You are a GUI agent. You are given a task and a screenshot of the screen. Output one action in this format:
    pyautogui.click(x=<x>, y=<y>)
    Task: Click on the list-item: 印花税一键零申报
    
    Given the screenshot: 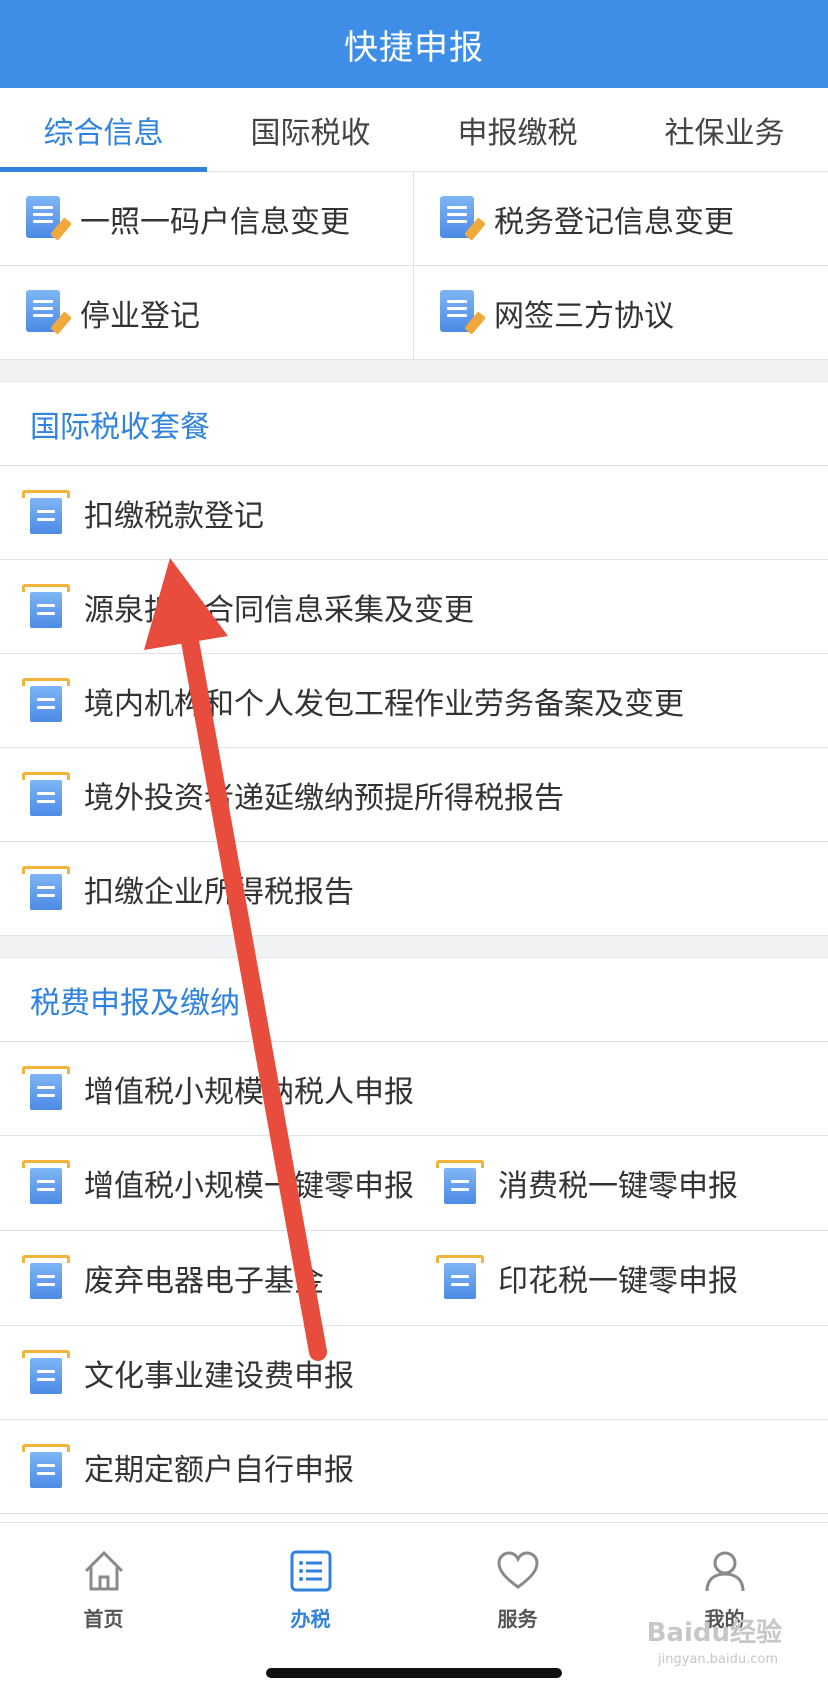 What is the action you would take?
    pyautogui.click(x=621, y=1278)
    